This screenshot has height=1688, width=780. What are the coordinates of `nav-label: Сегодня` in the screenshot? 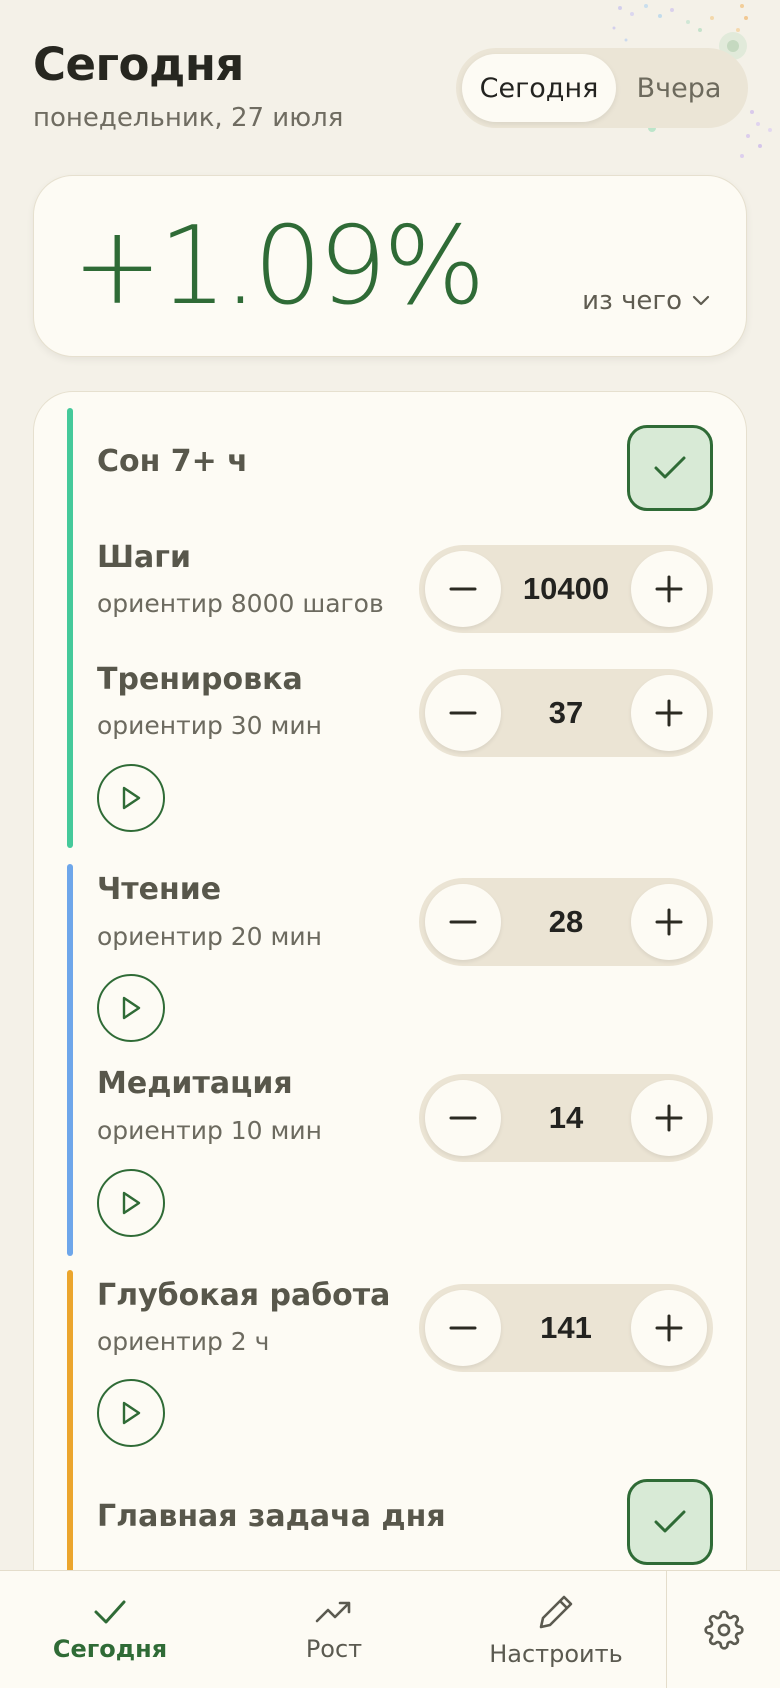 It's located at (110, 1649).